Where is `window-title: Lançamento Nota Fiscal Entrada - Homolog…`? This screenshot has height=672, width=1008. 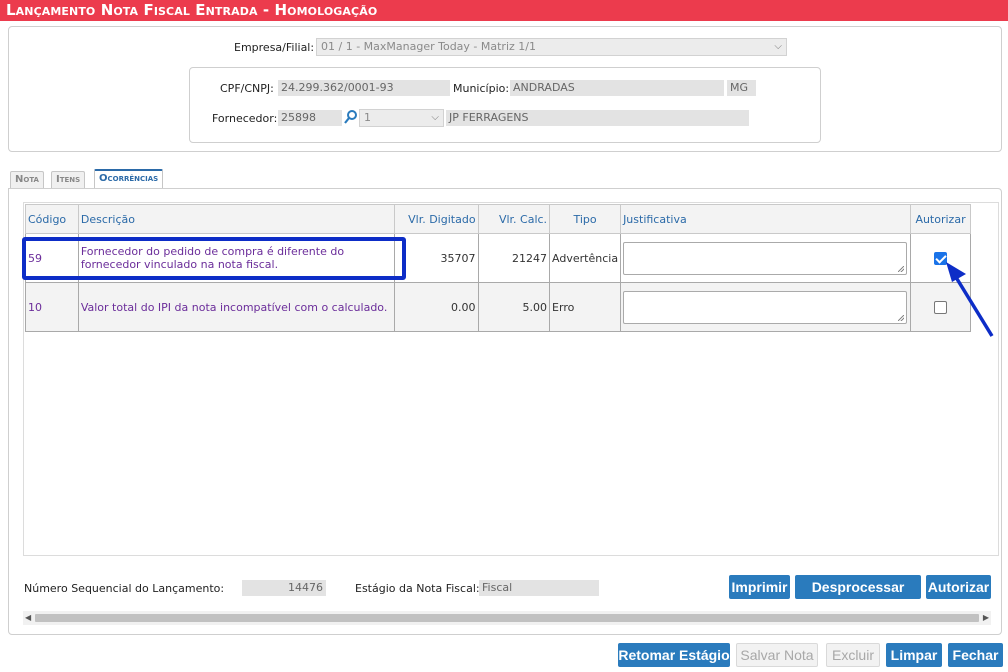 window-title: Lançamento Nota Fiscal Entrada - Homolog… is located at coordinates (504, 10).